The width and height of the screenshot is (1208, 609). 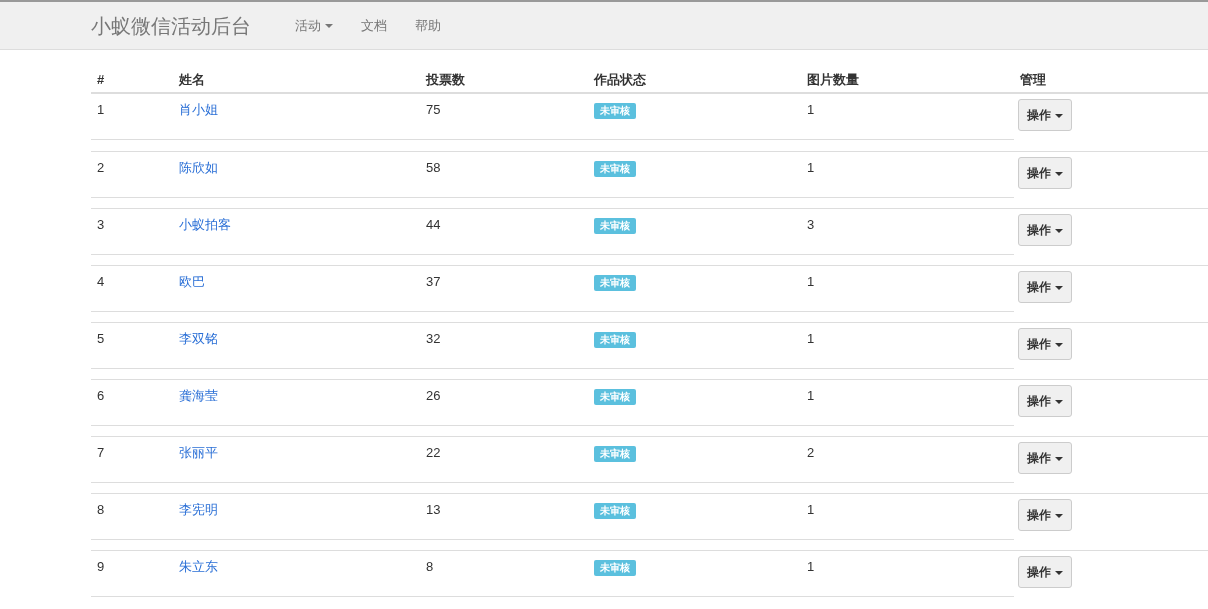 What do you see at coordinates (198, 509) in the screenshot?
I see `name-link: 李宪明` at bounding box center [198, 509].